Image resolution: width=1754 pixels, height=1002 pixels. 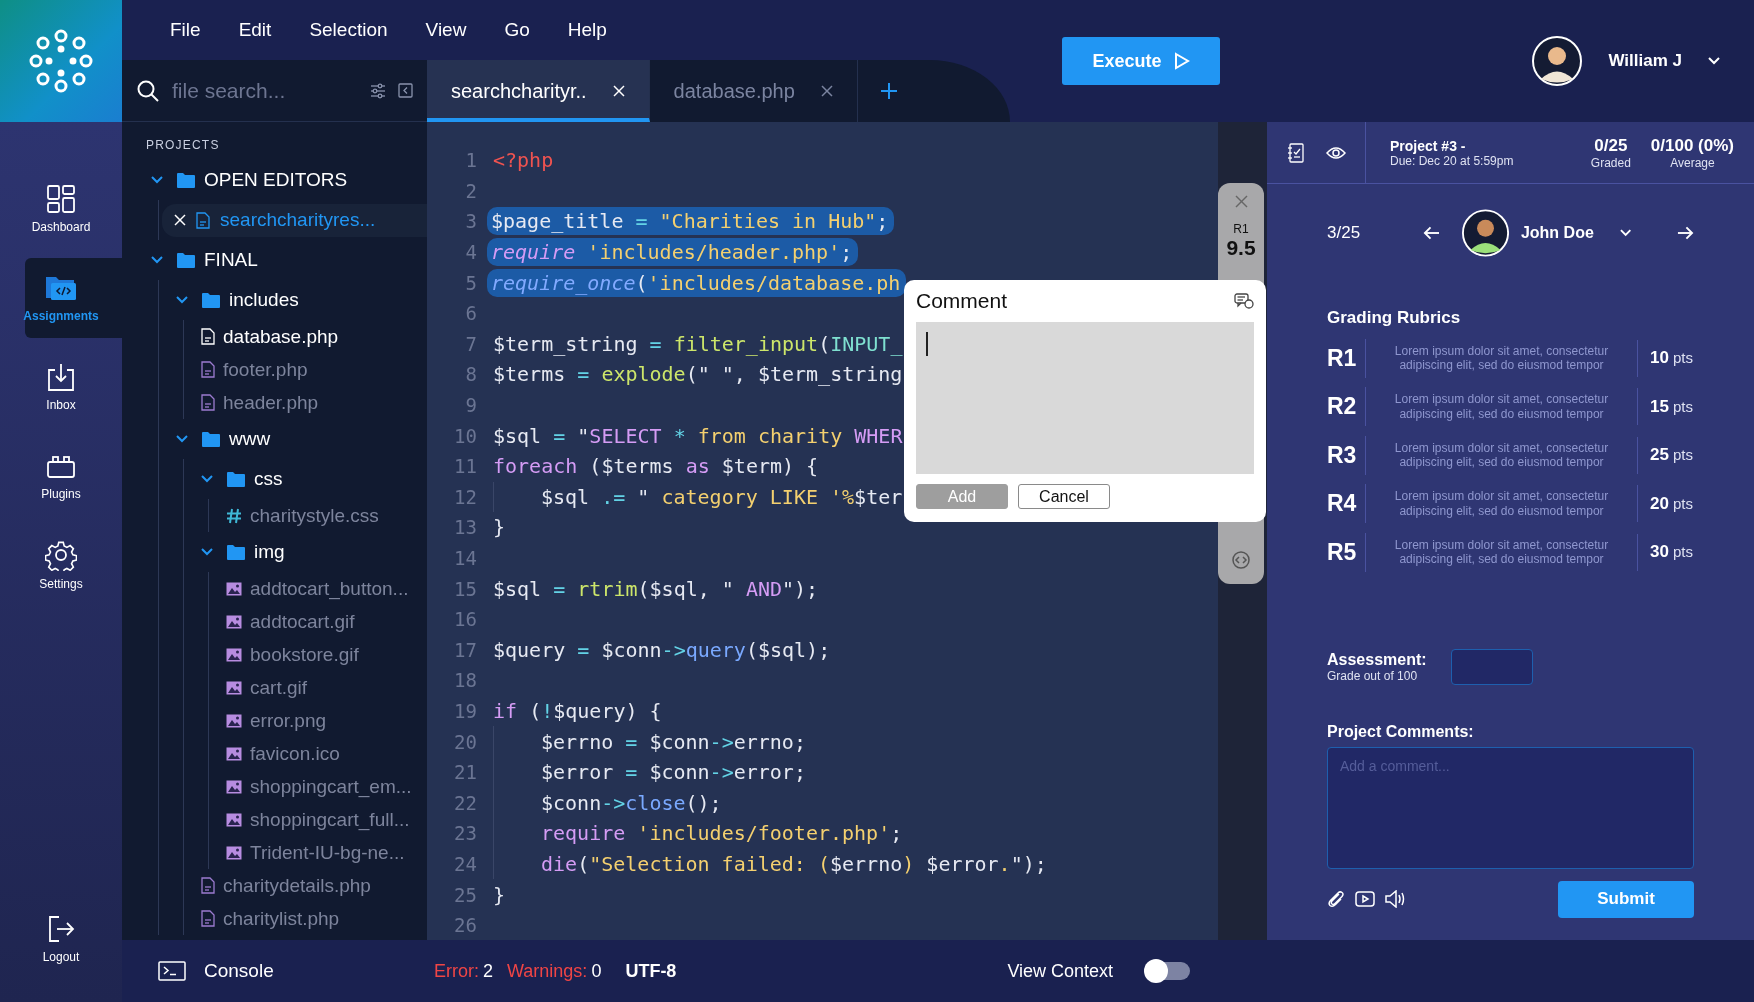 What do you see at coordinates (172, 971) in the screenshot?
I see `console-icon` at bounding box center [172, 971].